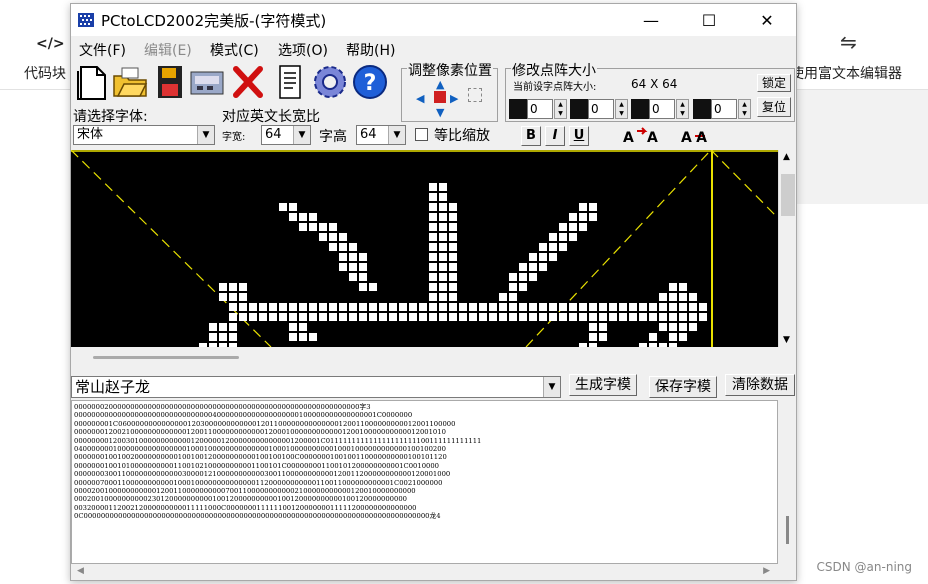 The width and height of the screenshot is (928, 584). Describe the element at coordinates (760, 385) in the screenshot. I see `clear-button: 清除数据` at that location.